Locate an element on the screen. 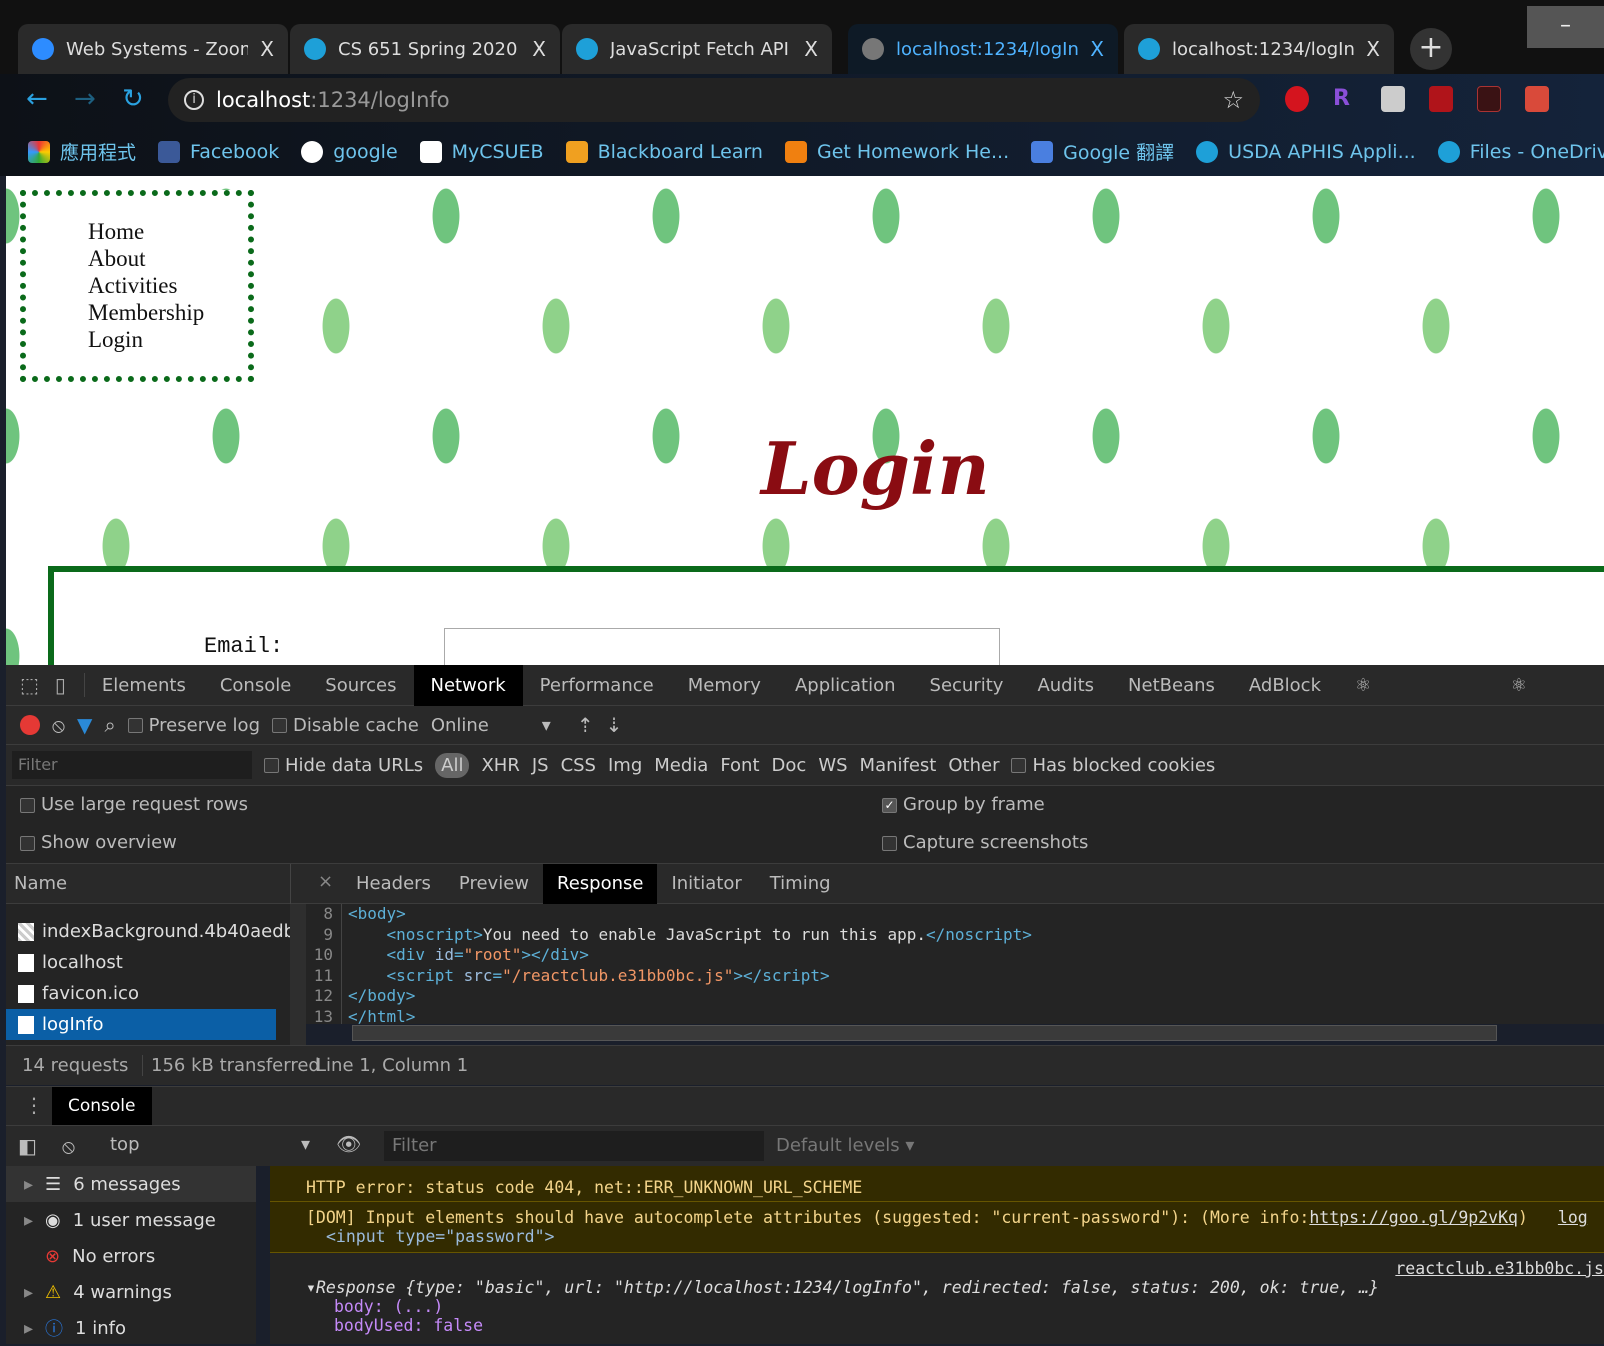 The height and width of the screenshot is (1346, 1604). tab-network: Network is located at coordinates (468, 685).